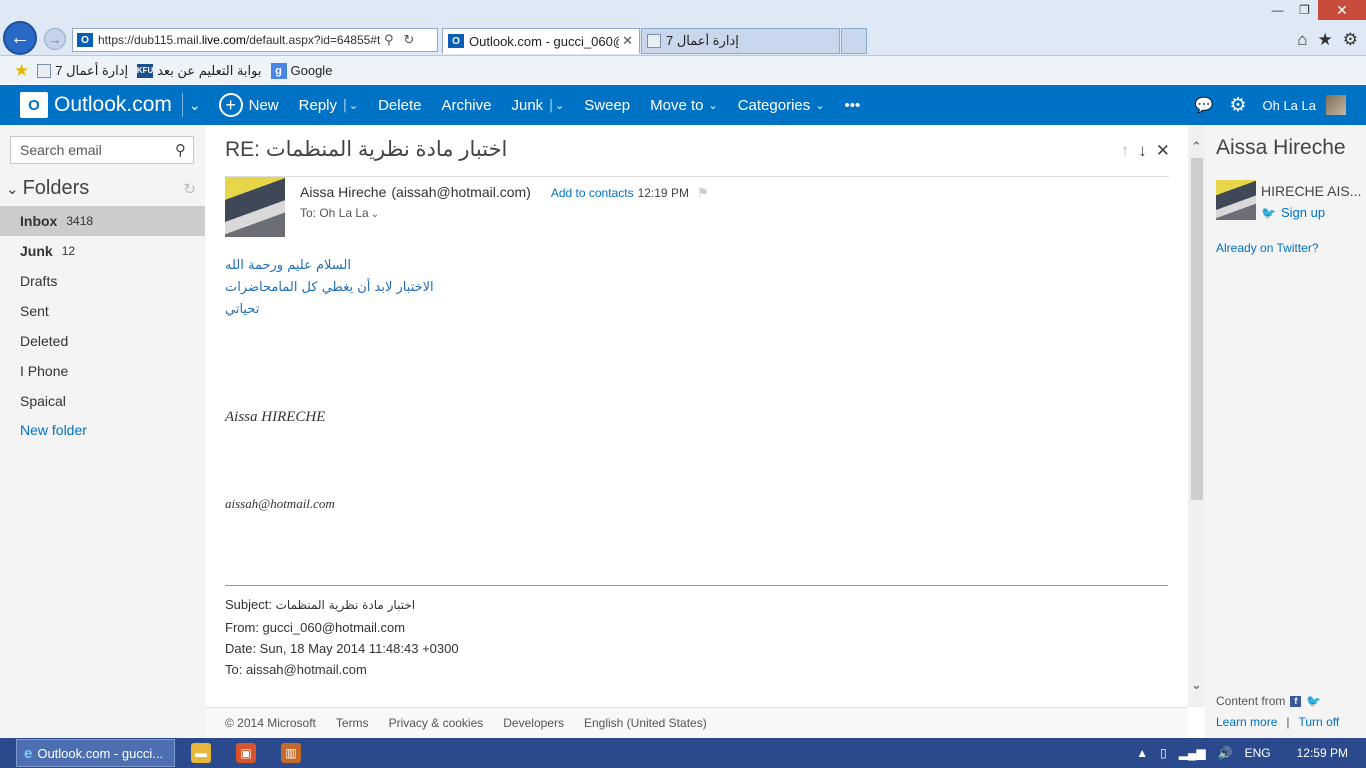 This screenshot has width=1366, height=768. I want to click on favorite-kfu: KFU بوابة التعليم عن بعد, so click(199, 71).